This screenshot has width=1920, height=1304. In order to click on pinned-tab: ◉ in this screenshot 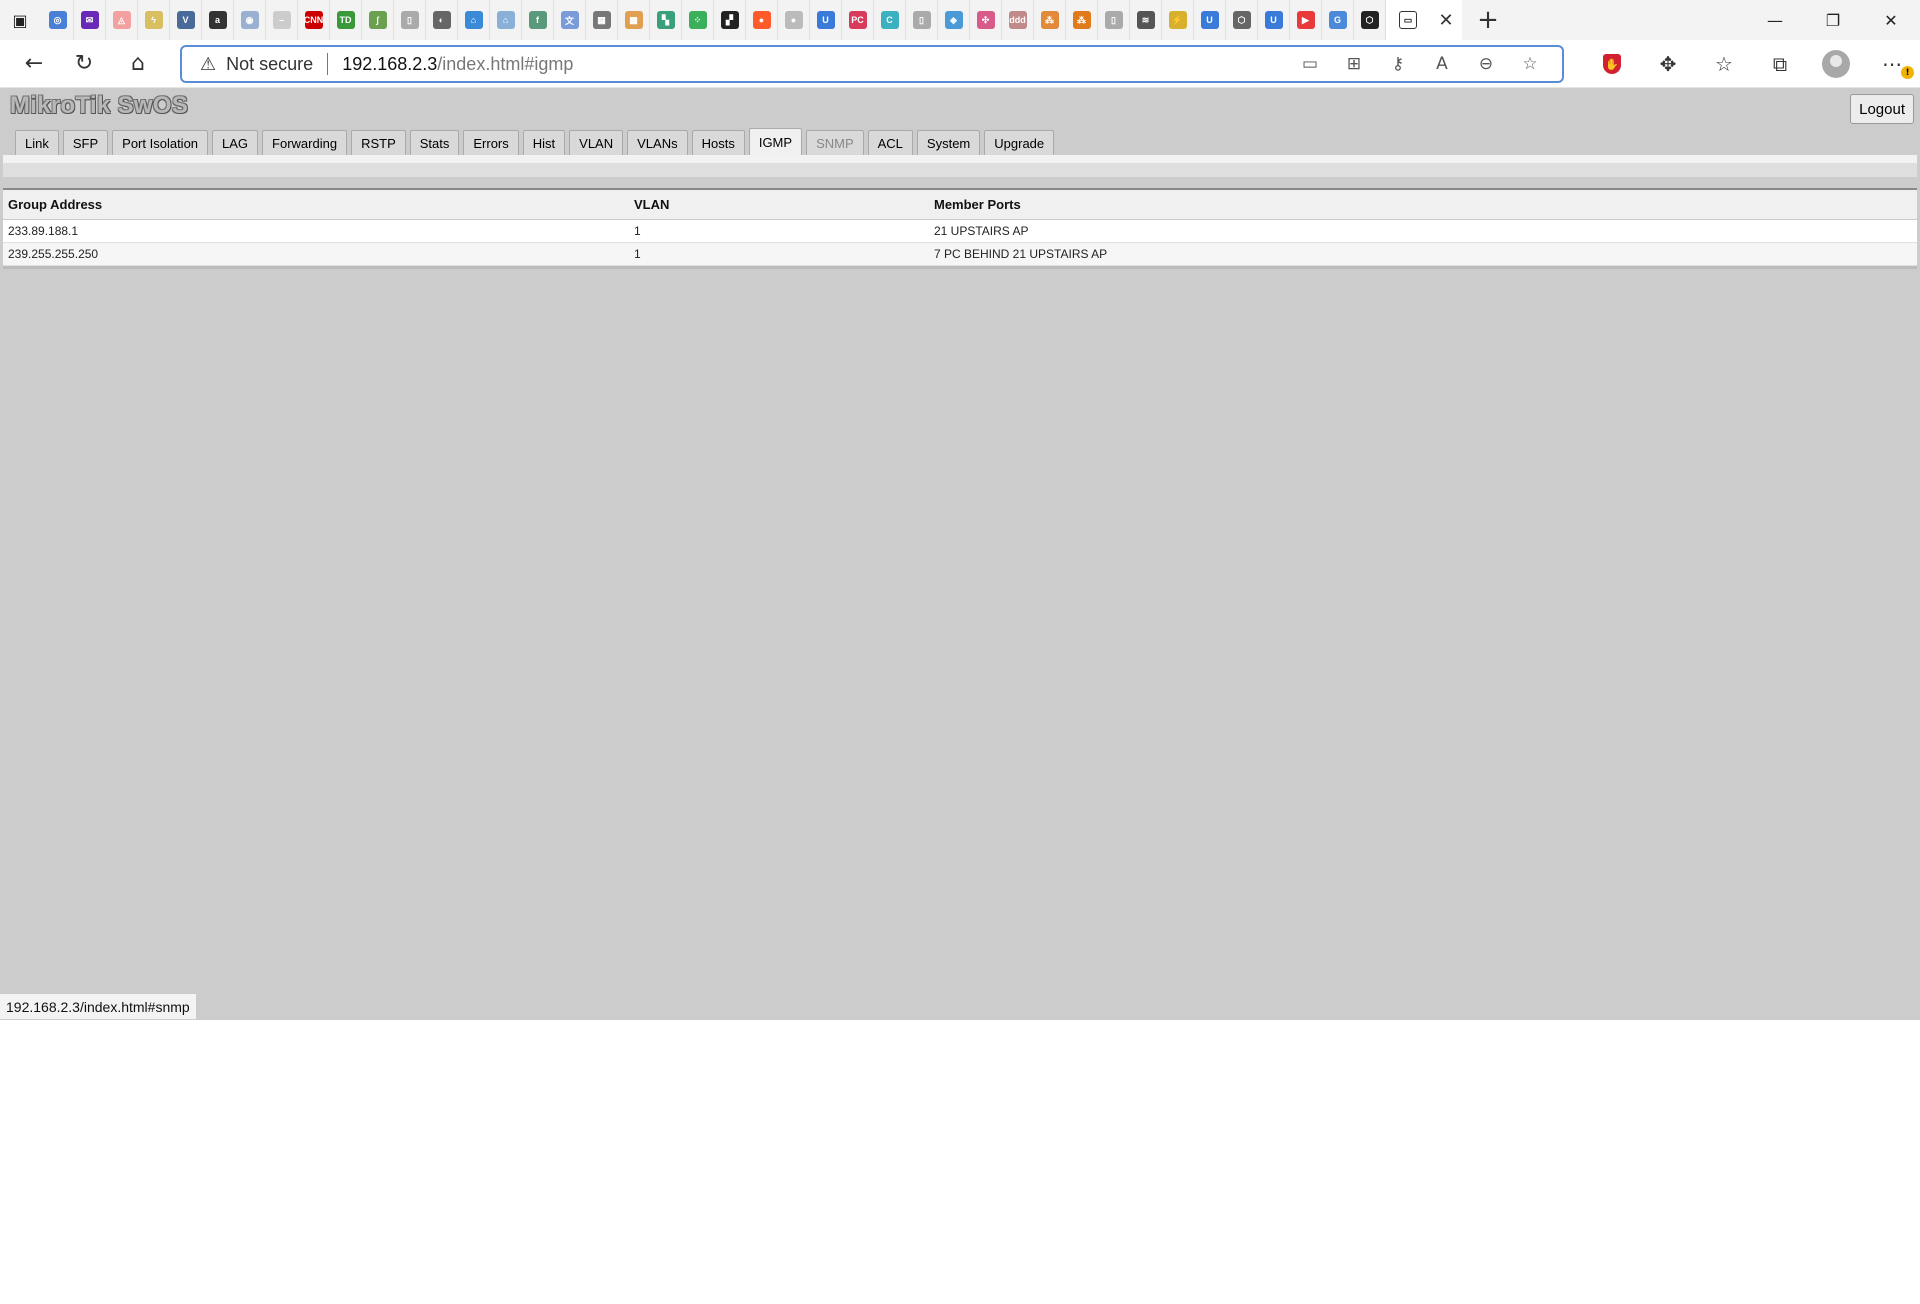, I will do `click(250, 20)`.